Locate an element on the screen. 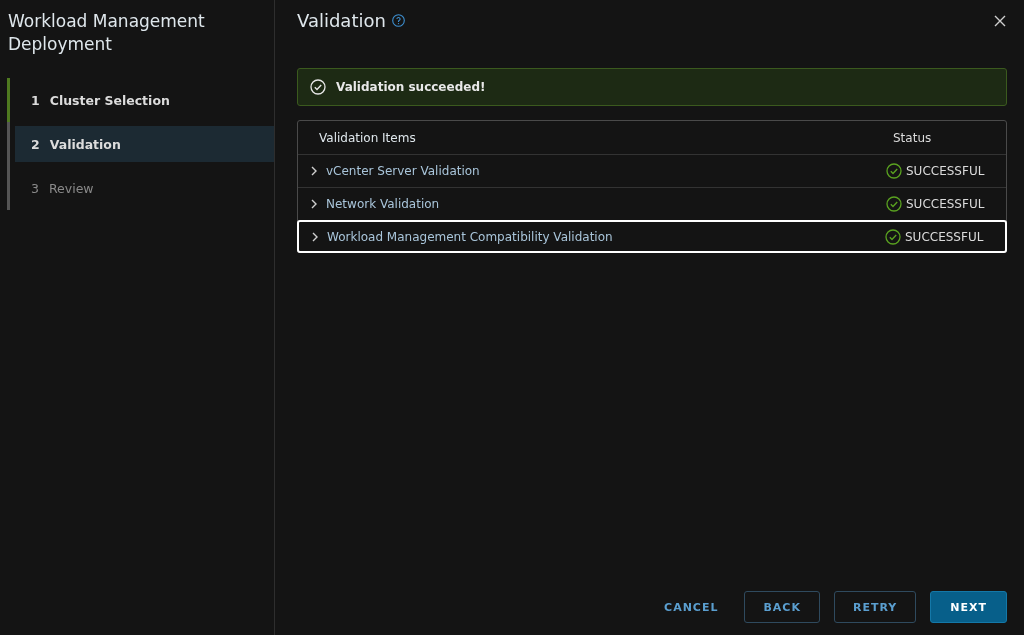 This screenshot has height=635, width=1024. cancel-link: CANCEL is located at coordinates (691, 607).